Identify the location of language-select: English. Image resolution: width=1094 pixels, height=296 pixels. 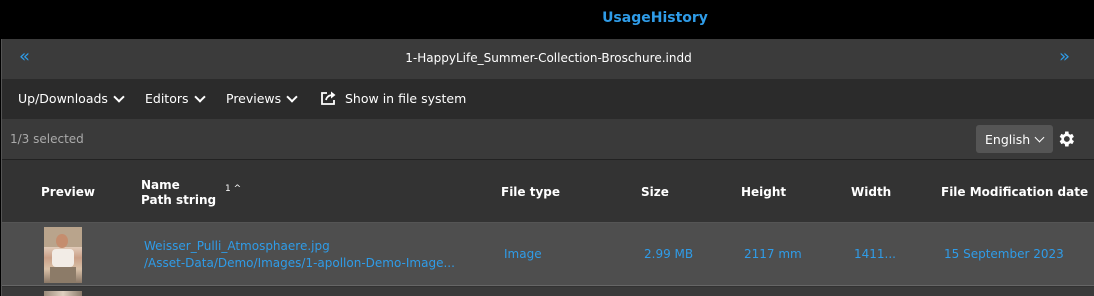
(1014, 139).